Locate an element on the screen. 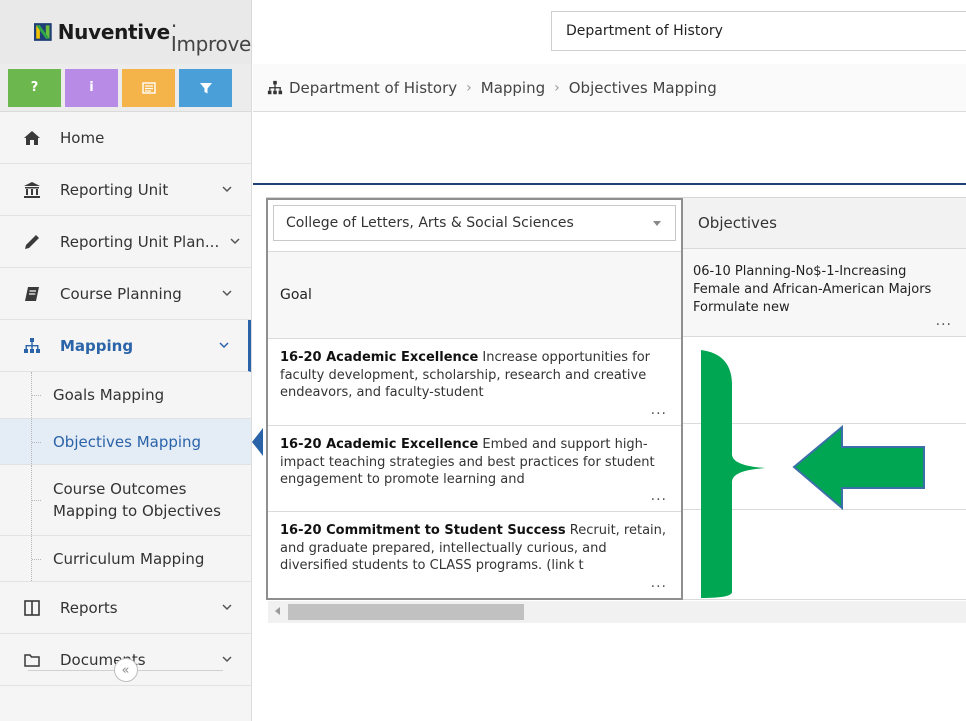 This screenshot has height=721, width=966. goal-column-header: Goal is located at coordinates (474, 295).